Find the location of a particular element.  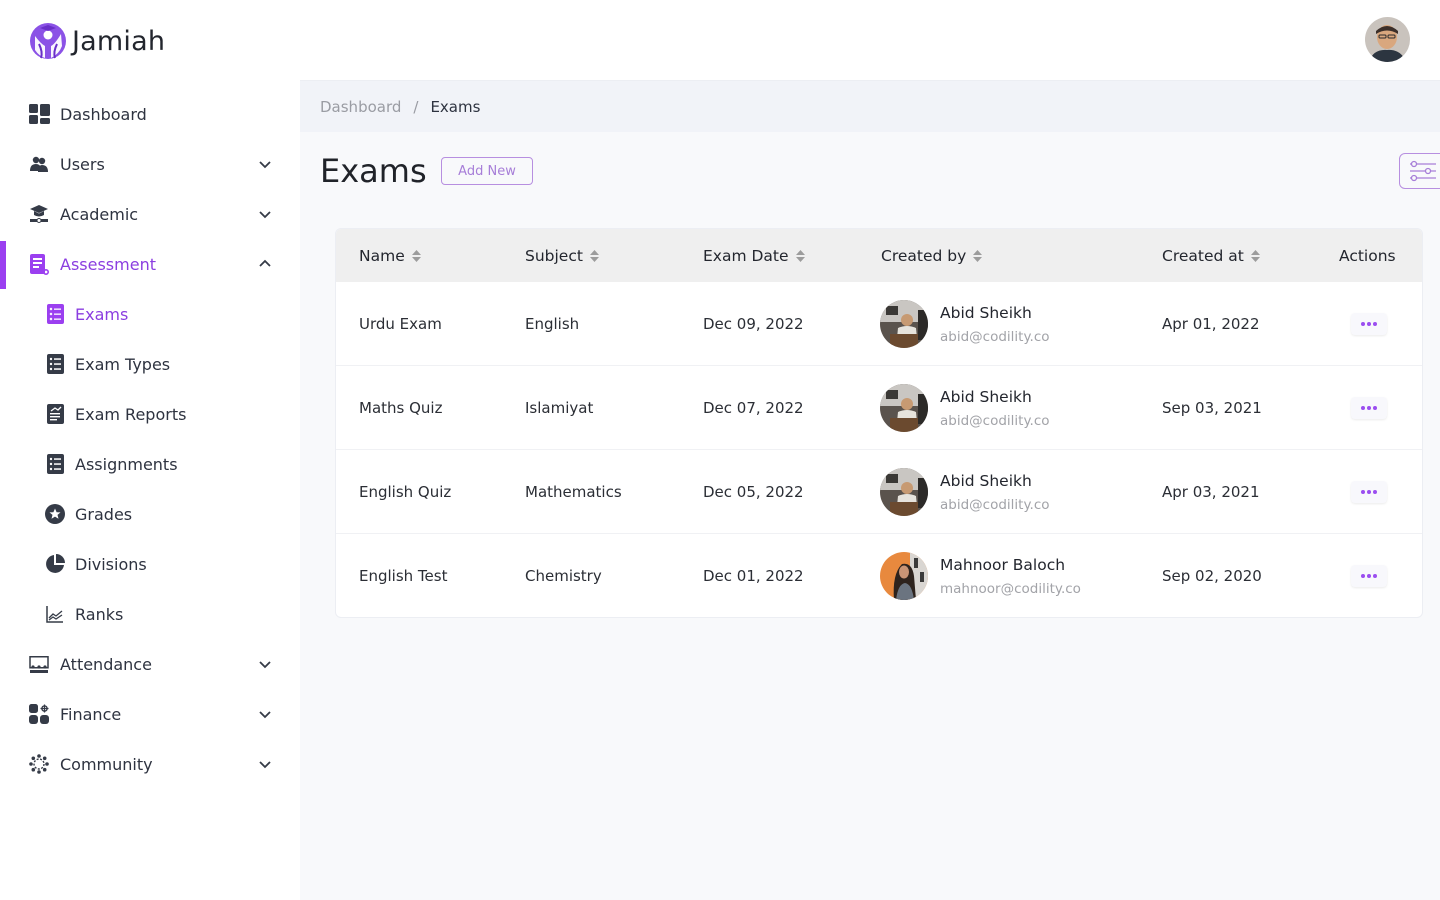

page-title: Exams is located at coordinates (373, 171).